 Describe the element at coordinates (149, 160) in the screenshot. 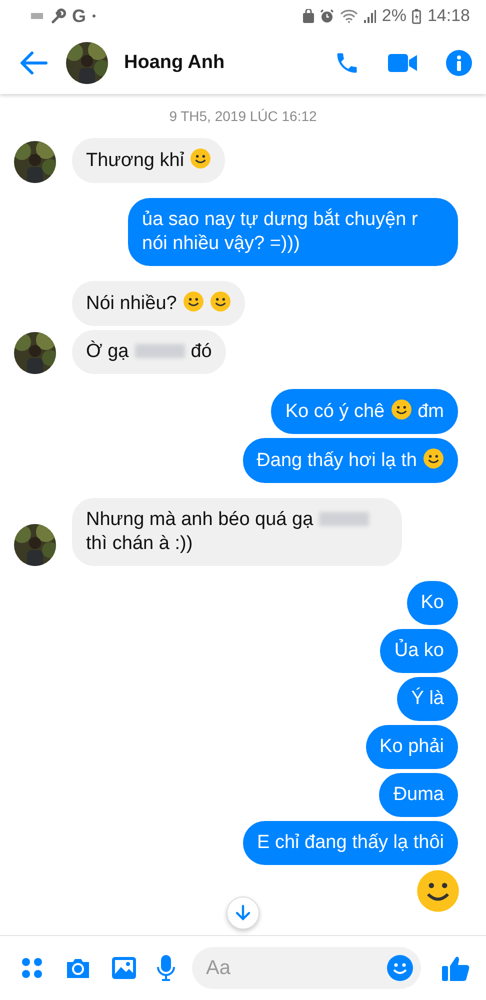

I see `message-bubble: Thương khỉ` at that location.